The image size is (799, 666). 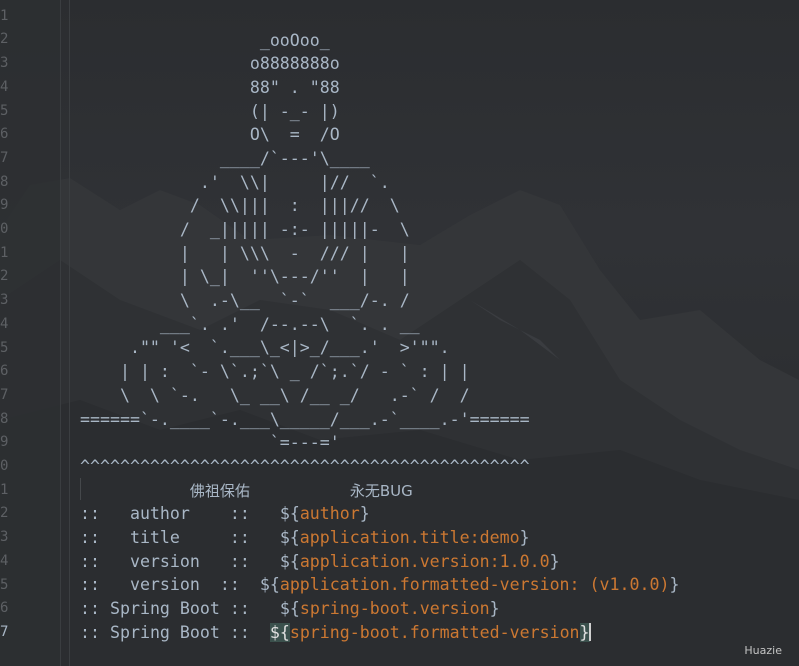 I want to click on placeholder-variable: author, so click(x=329, y=514).